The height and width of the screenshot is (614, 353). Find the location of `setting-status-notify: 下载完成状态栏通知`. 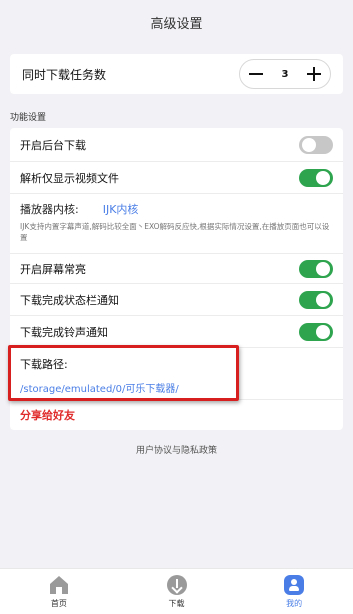

setting-status-notify: 下载完成状态栏通知 is located at coordinates (176, 300).